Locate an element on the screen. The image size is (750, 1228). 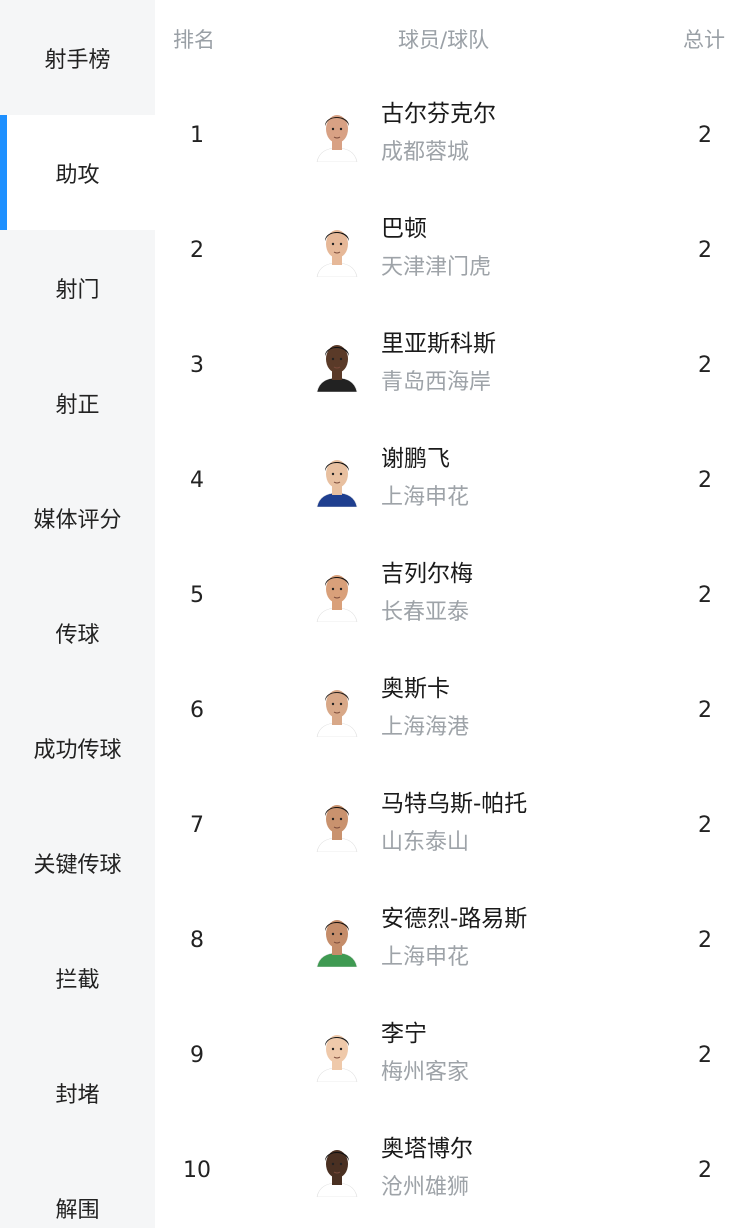
table-row: 5 吉列尔梅长春亚泰 2 is located at coordinates (452, 595).